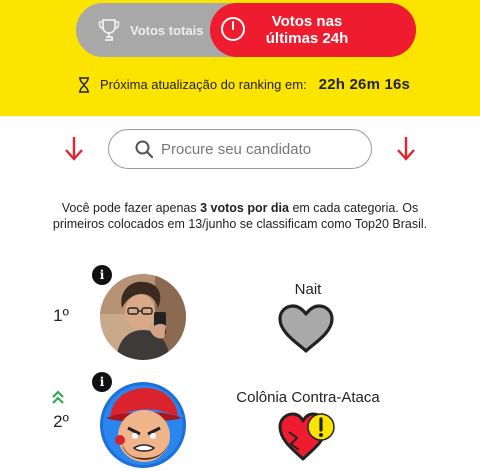  I want to click on tab-last-24h: Votos nas últimas 24h, so click(313, 30).